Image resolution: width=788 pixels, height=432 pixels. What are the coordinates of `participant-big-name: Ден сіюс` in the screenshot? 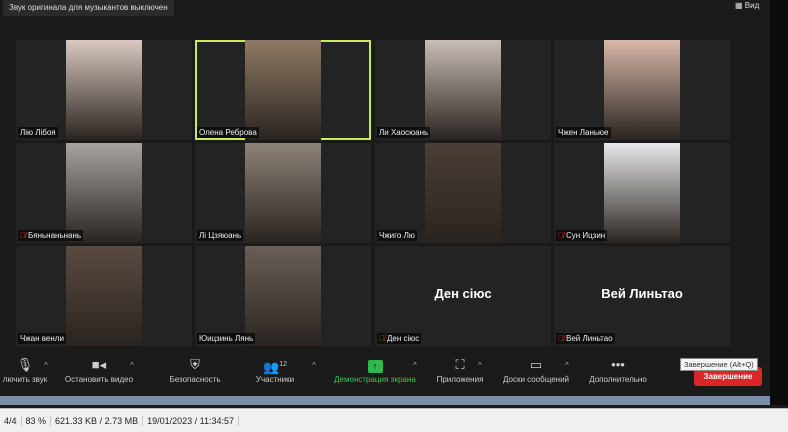 It's located at (463, 293).